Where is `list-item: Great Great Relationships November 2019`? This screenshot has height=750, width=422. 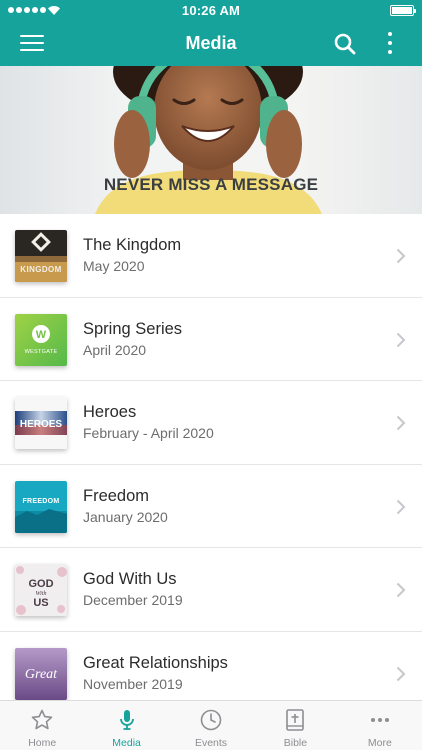 list-item: Great Great Relationships November 2019 is located at coordinates (211, 665).